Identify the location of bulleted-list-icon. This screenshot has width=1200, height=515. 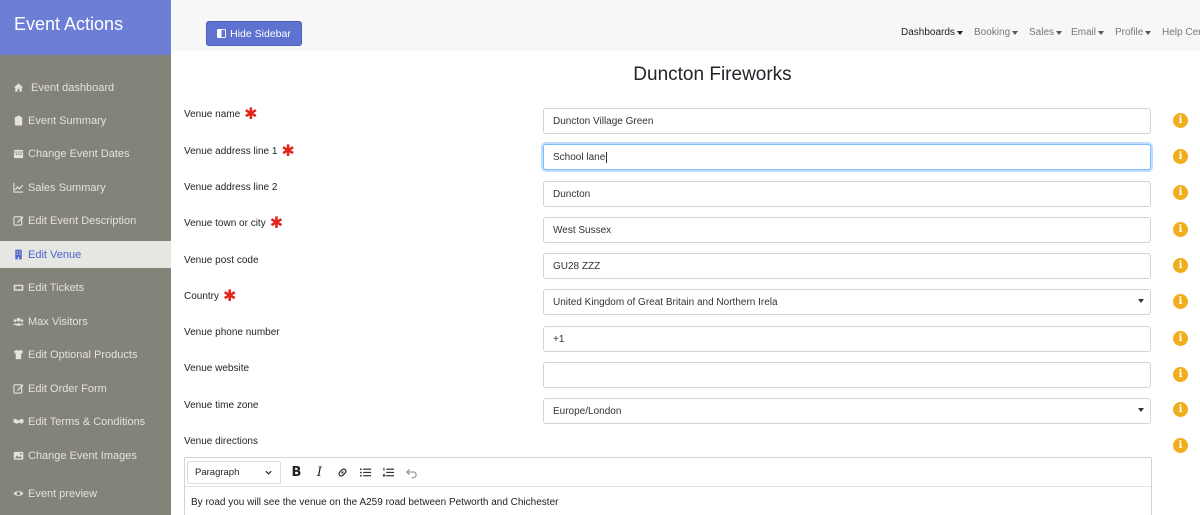
(365, 472).